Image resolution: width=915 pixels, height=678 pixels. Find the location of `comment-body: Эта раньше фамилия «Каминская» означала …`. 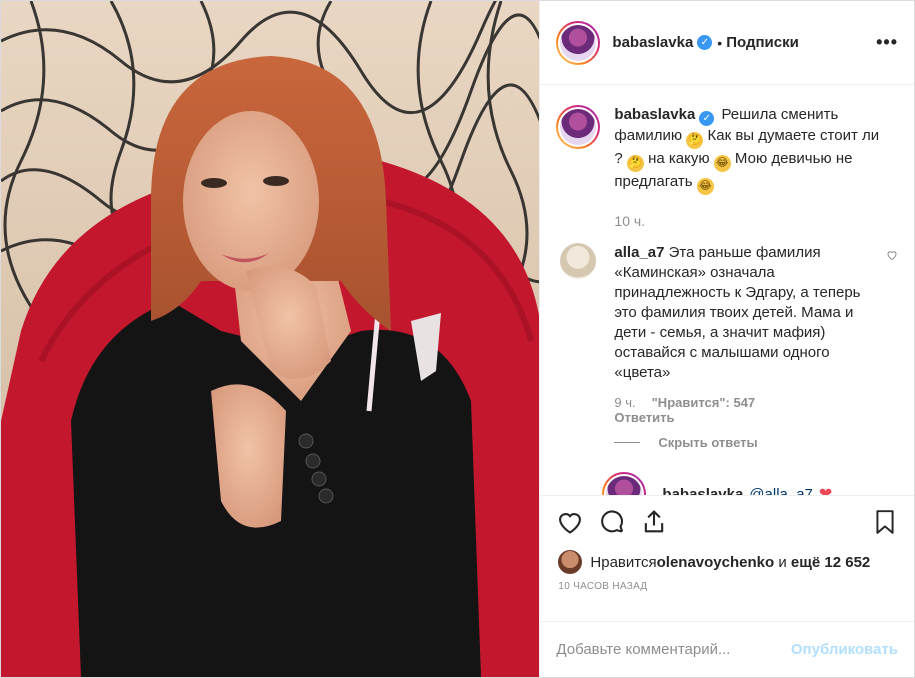

comment-body: Эта раньше фамилия «Каминская» означала … is located at coordinates (737, 312).